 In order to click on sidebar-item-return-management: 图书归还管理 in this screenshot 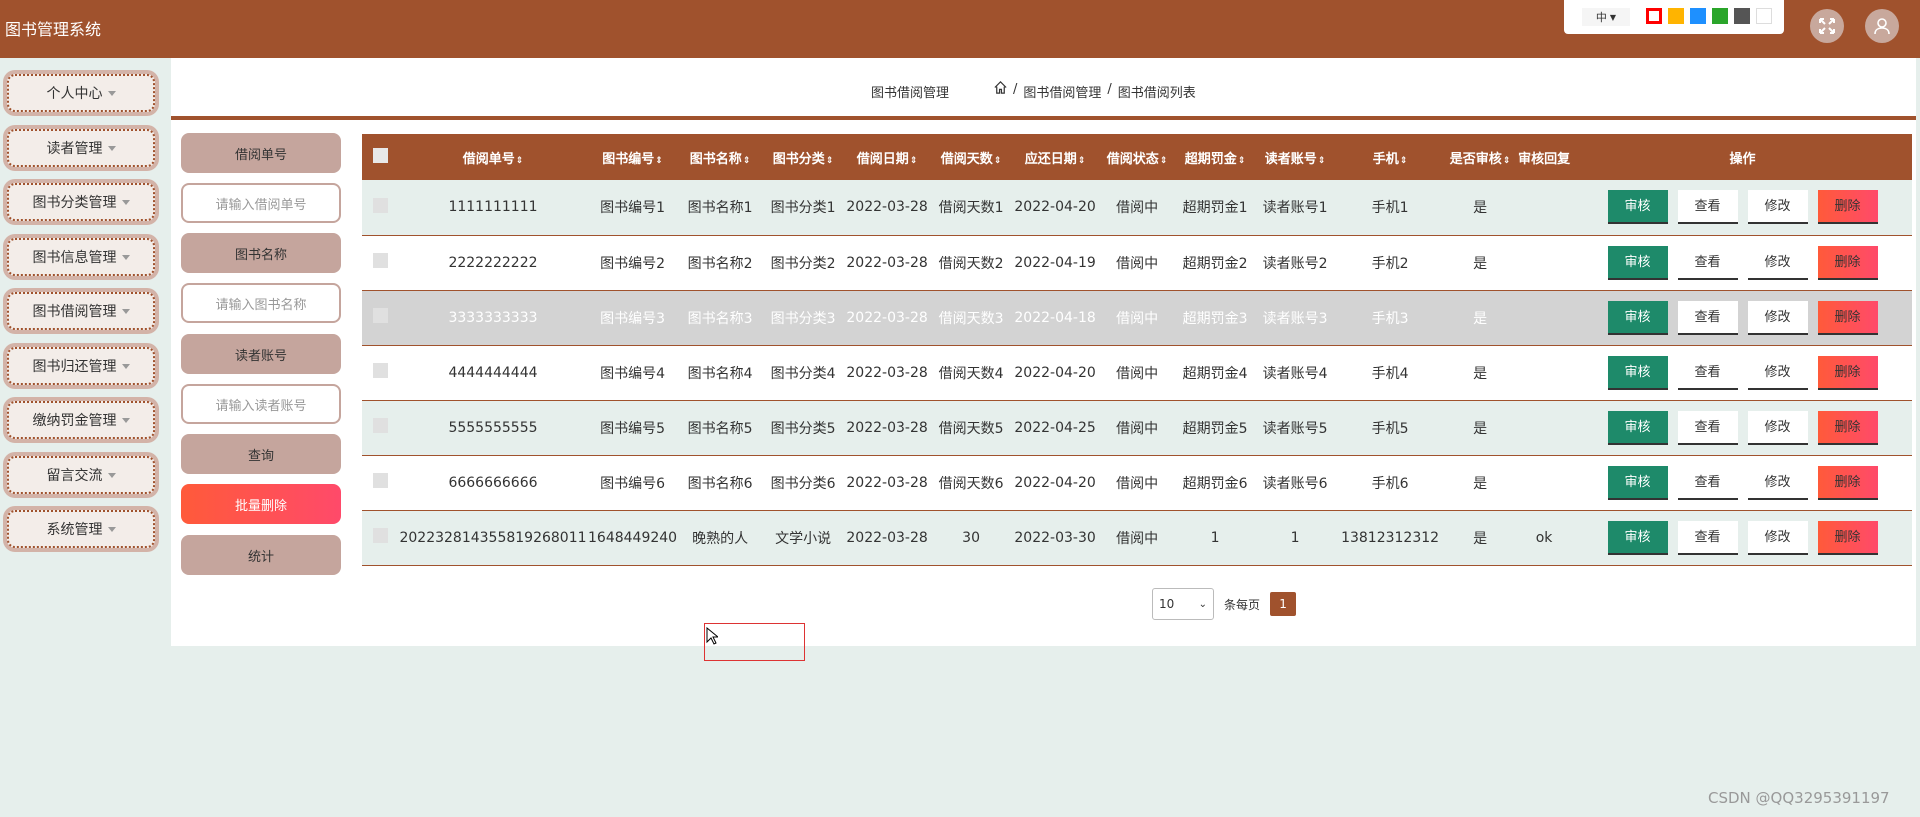, I will do `click(81, 366)`.